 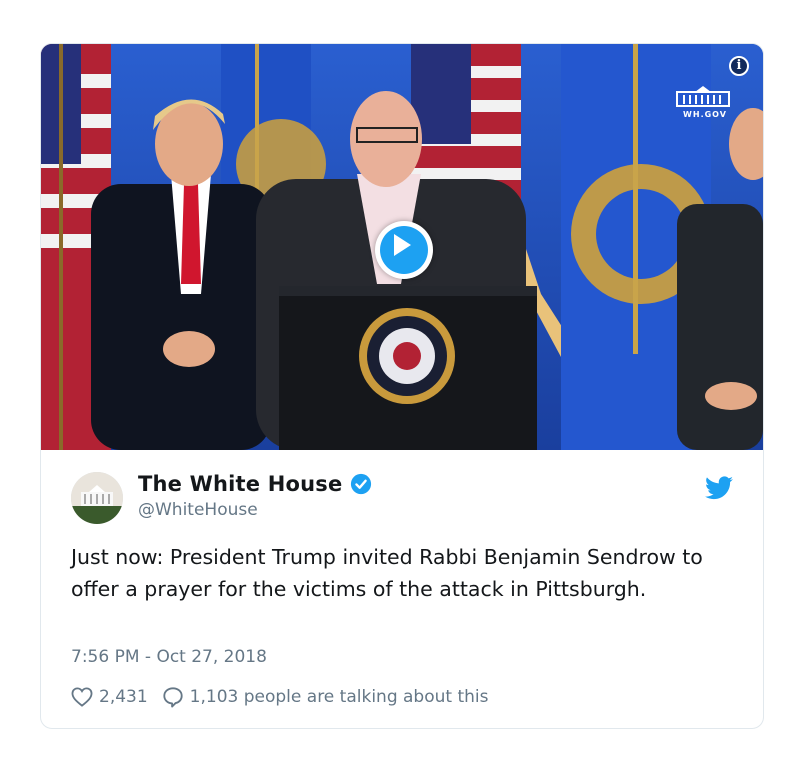 I want to click on play-icon, so click(x=402, y=245).